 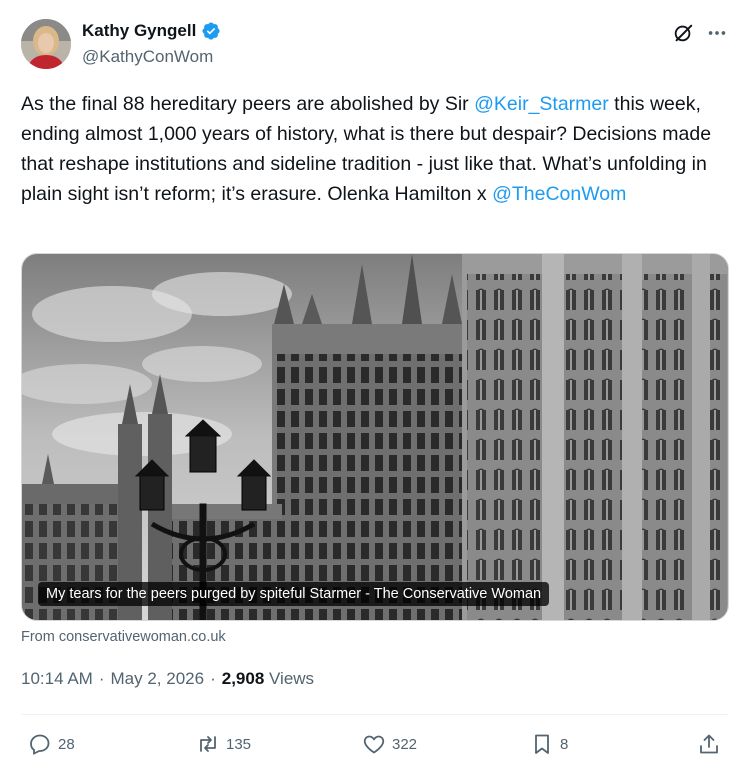 I want to click on tweet-meta: 10:14 AM · May 2, 2026 · 2,908 Views, so click(x=167, y=679).